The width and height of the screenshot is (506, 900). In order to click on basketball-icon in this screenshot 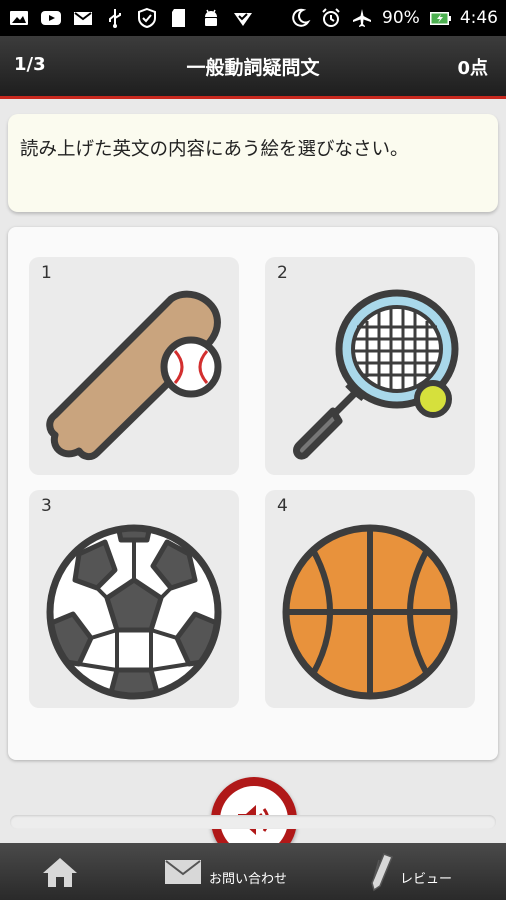, I will do `click(370, 612)`.